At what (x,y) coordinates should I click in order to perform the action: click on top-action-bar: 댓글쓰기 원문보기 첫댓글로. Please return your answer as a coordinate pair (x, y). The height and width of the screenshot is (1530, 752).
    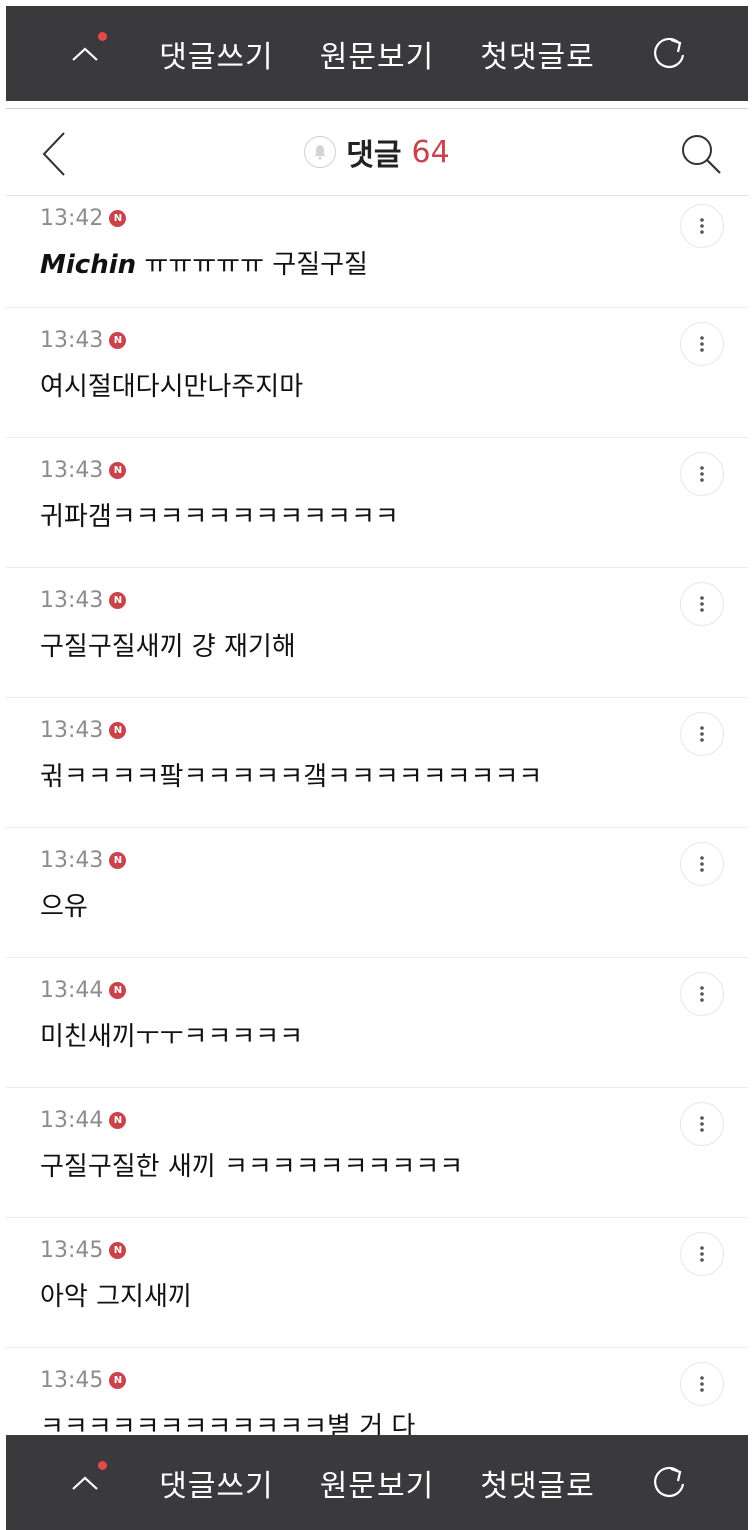
    Looking at the image, I should click on (377, 53).